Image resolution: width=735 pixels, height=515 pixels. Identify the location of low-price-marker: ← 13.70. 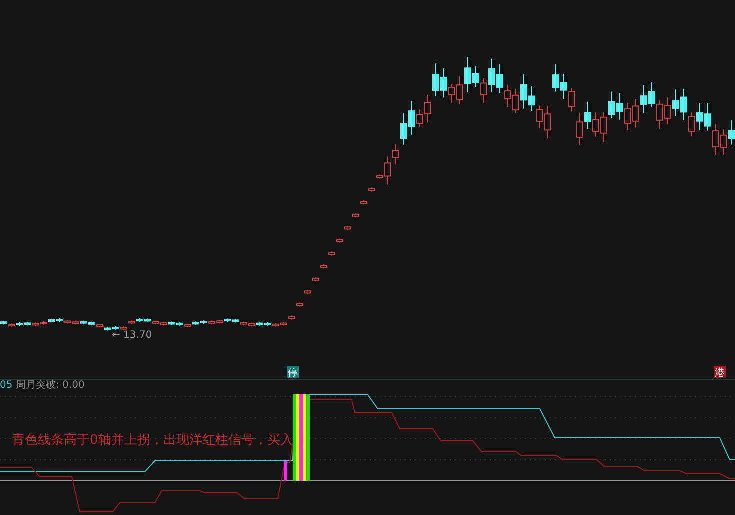
(132, 335).